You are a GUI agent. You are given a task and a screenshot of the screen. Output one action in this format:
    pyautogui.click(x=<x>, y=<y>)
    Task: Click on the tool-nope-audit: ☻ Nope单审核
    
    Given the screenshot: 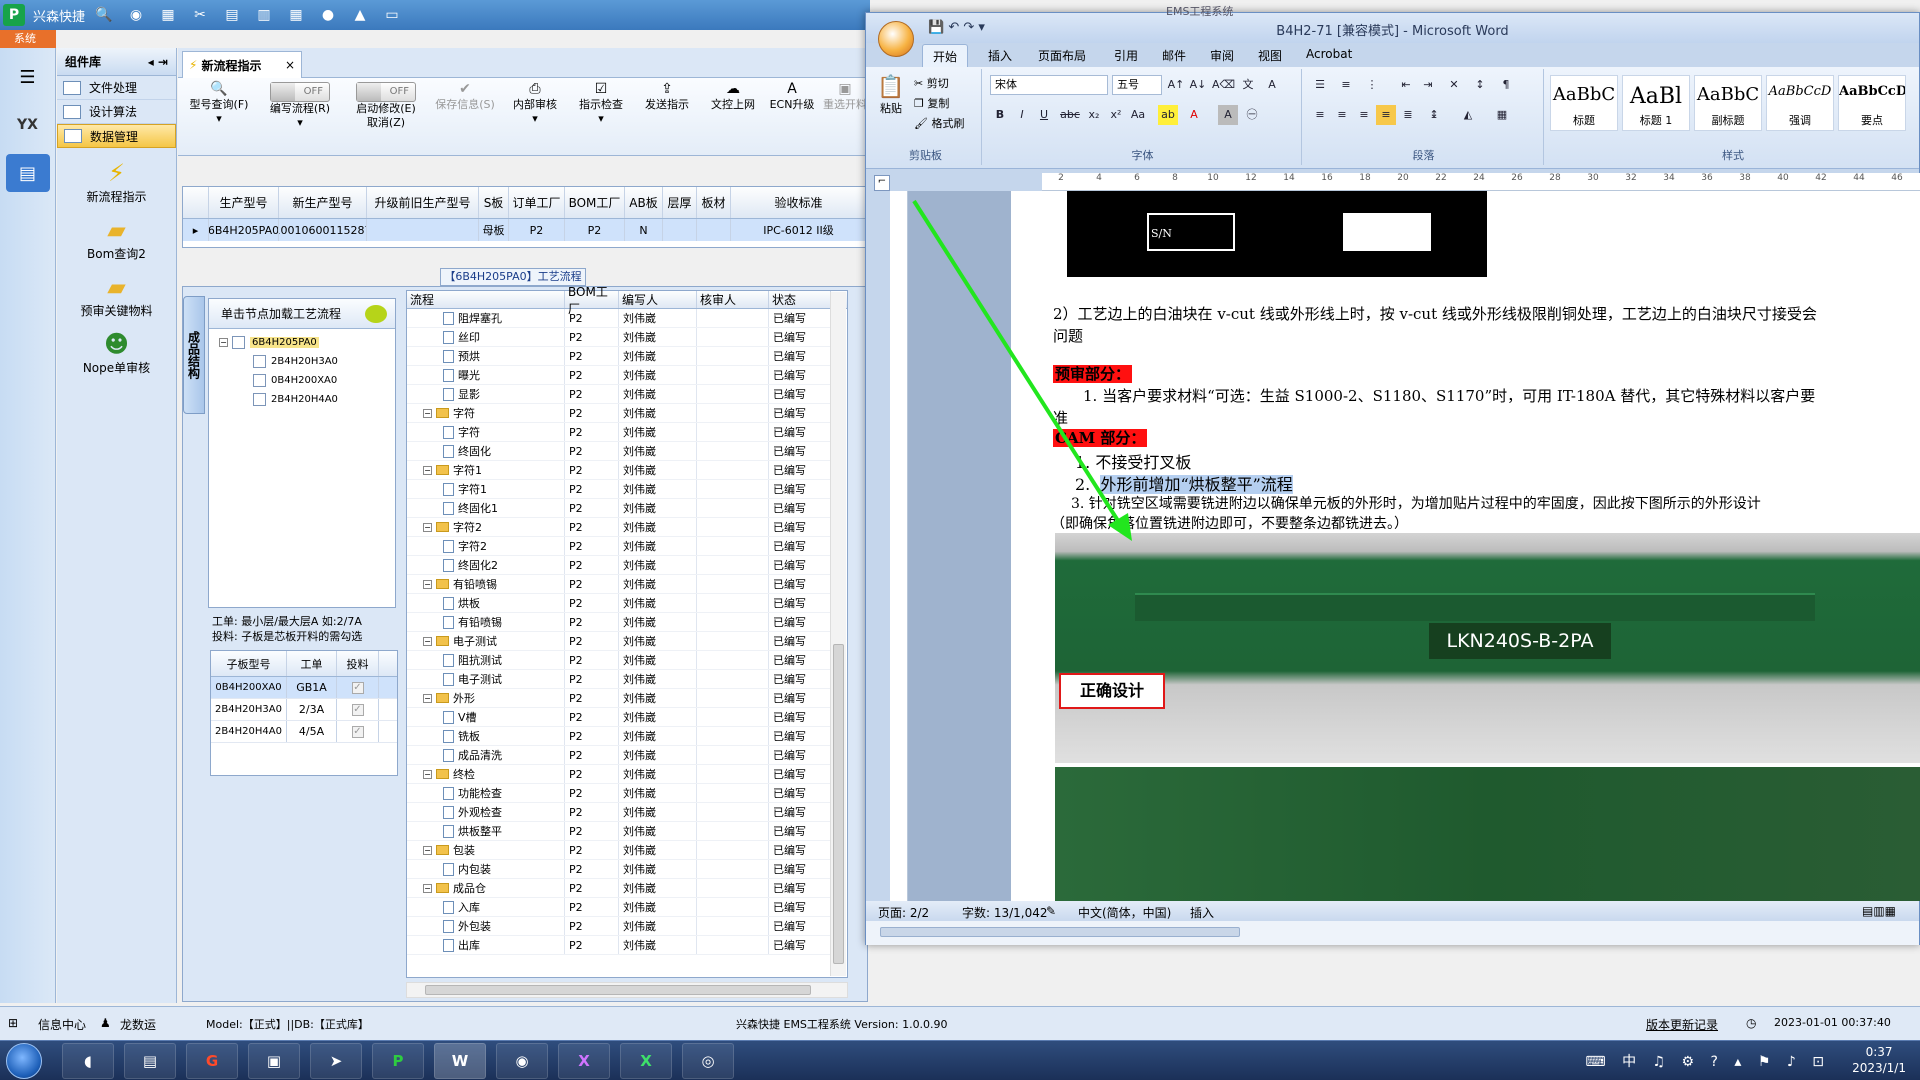 What is the action you would take?
    pyautogui.click(x=117, y=352)
    